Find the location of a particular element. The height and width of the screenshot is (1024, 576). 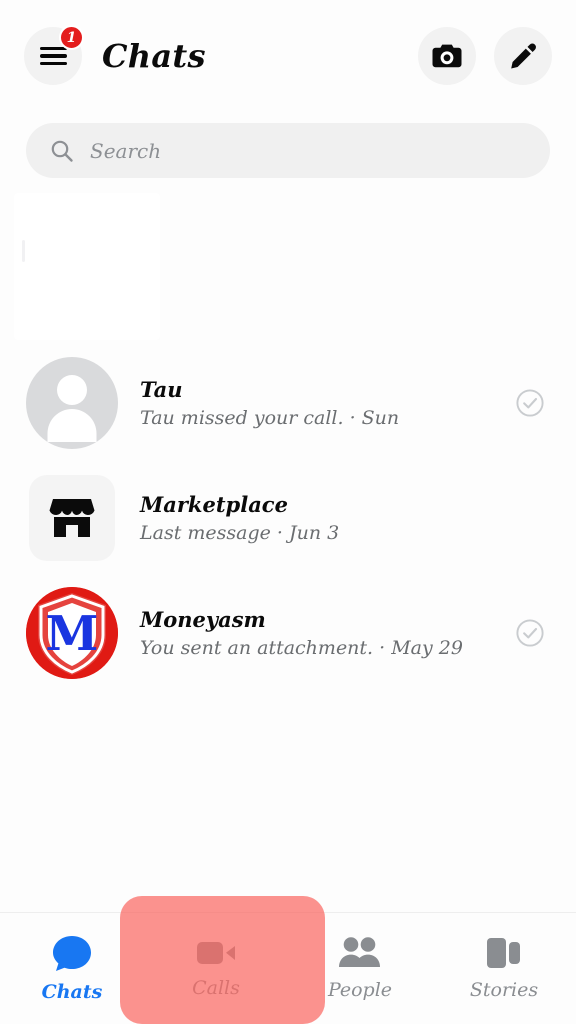

avatar: M is located at coordinates (72, 632).